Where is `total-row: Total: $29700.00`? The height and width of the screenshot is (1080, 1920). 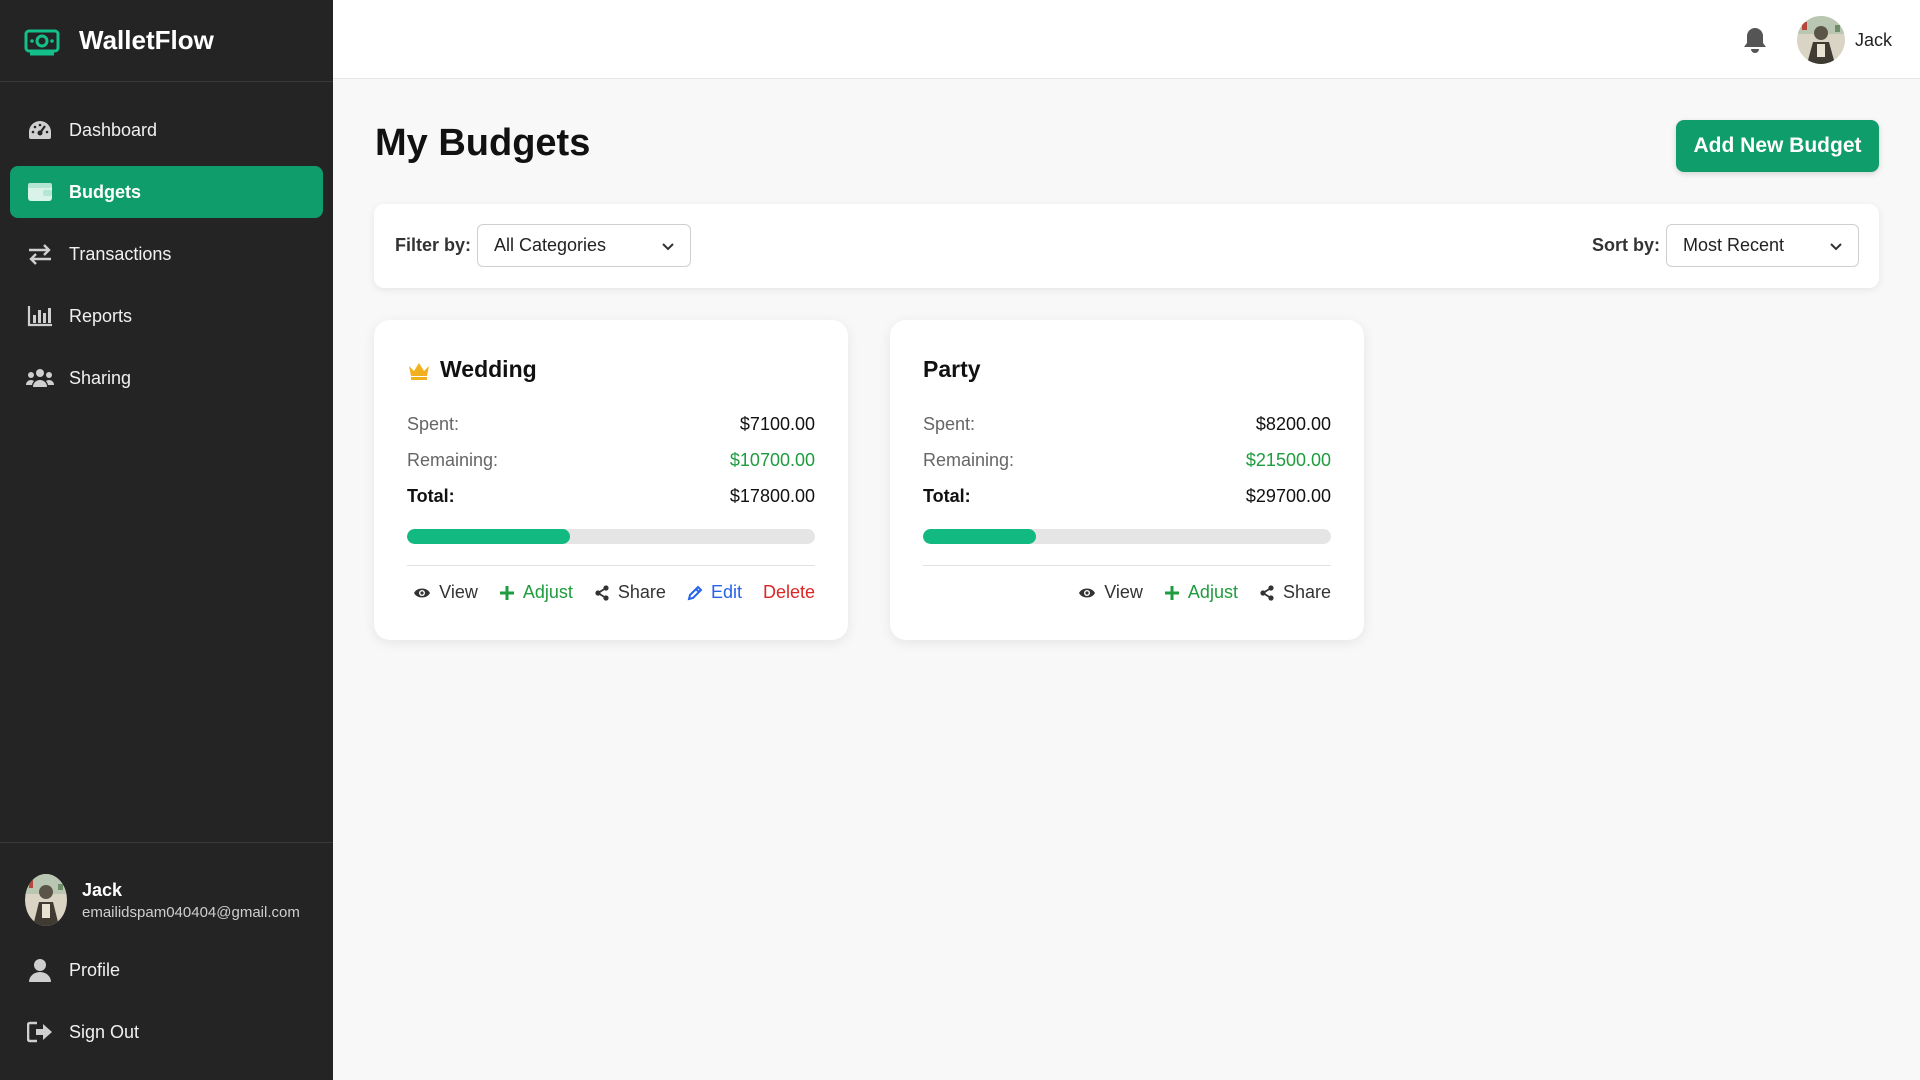 total-row: Total: $29700.00 is located at coordinates (1127, 496).